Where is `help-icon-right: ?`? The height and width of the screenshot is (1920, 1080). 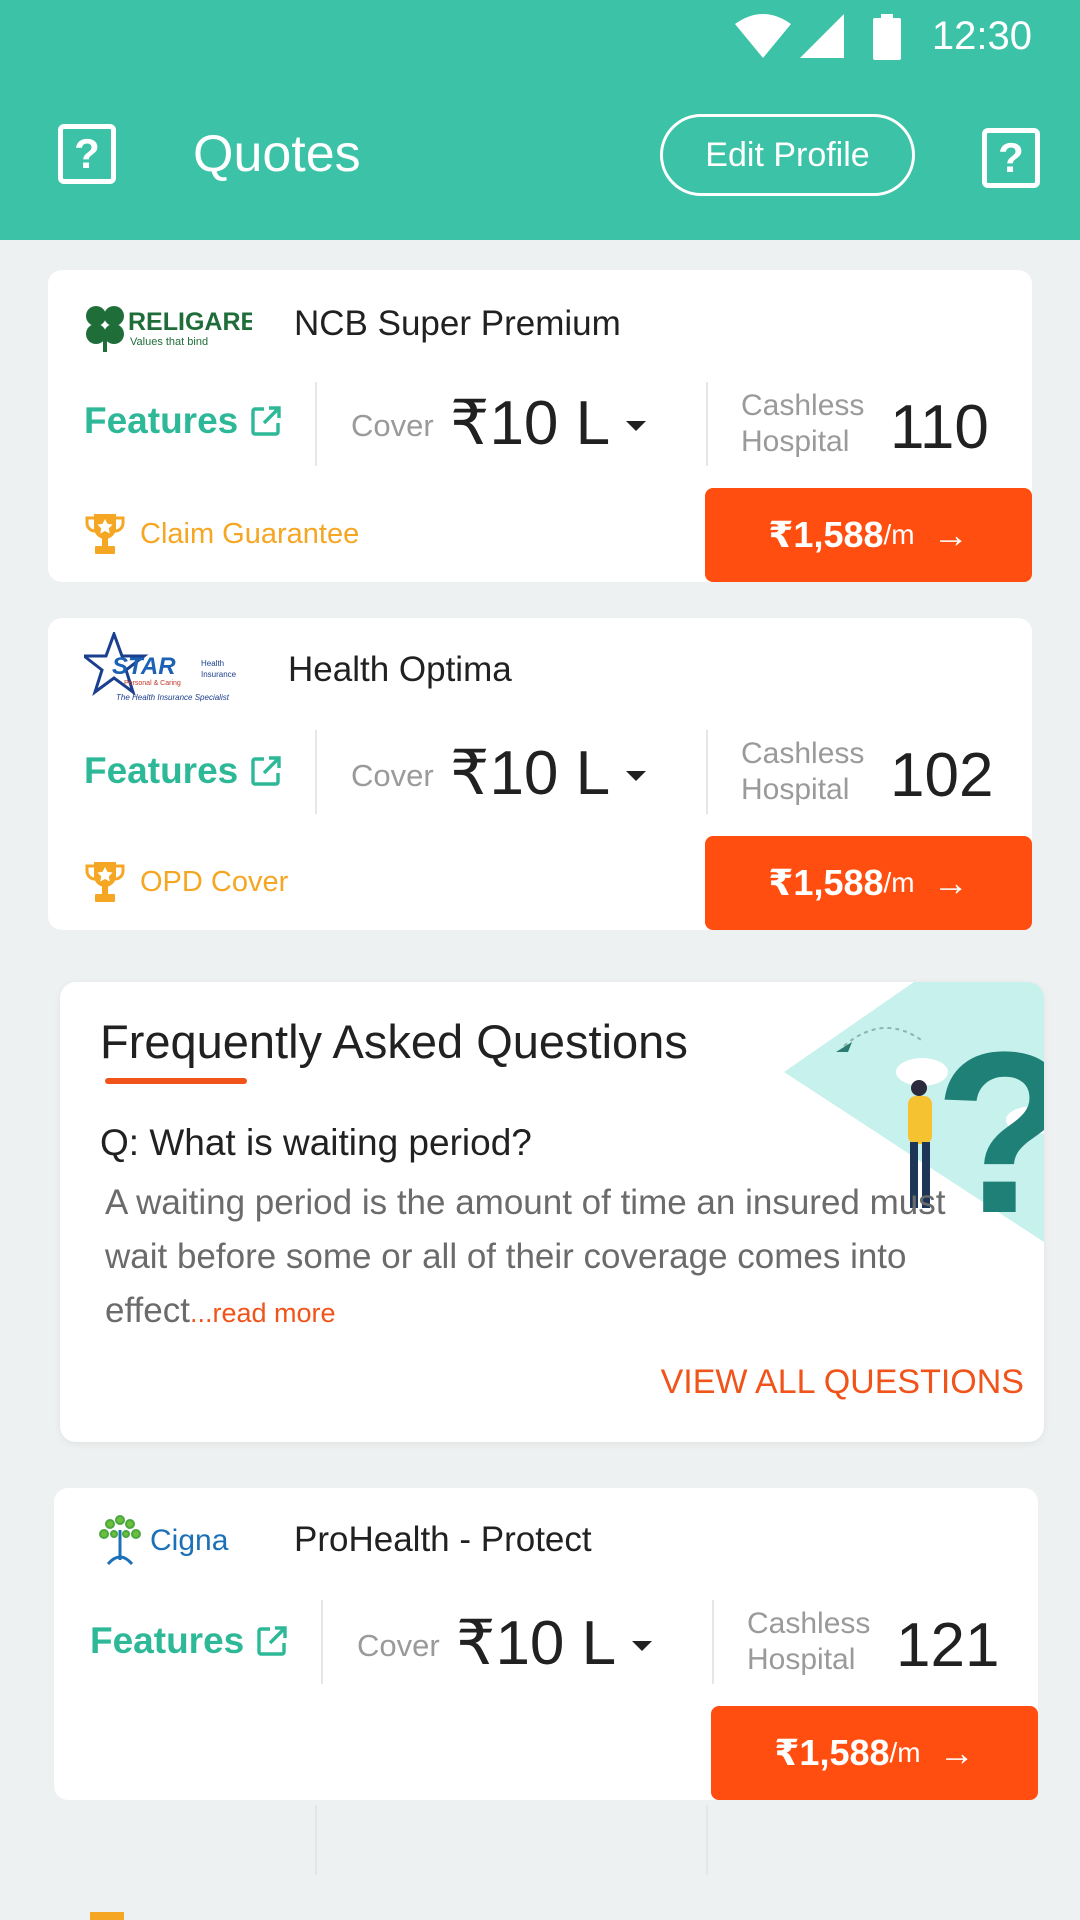
help-icon-right: ? is located at coordinates (1011, 158).